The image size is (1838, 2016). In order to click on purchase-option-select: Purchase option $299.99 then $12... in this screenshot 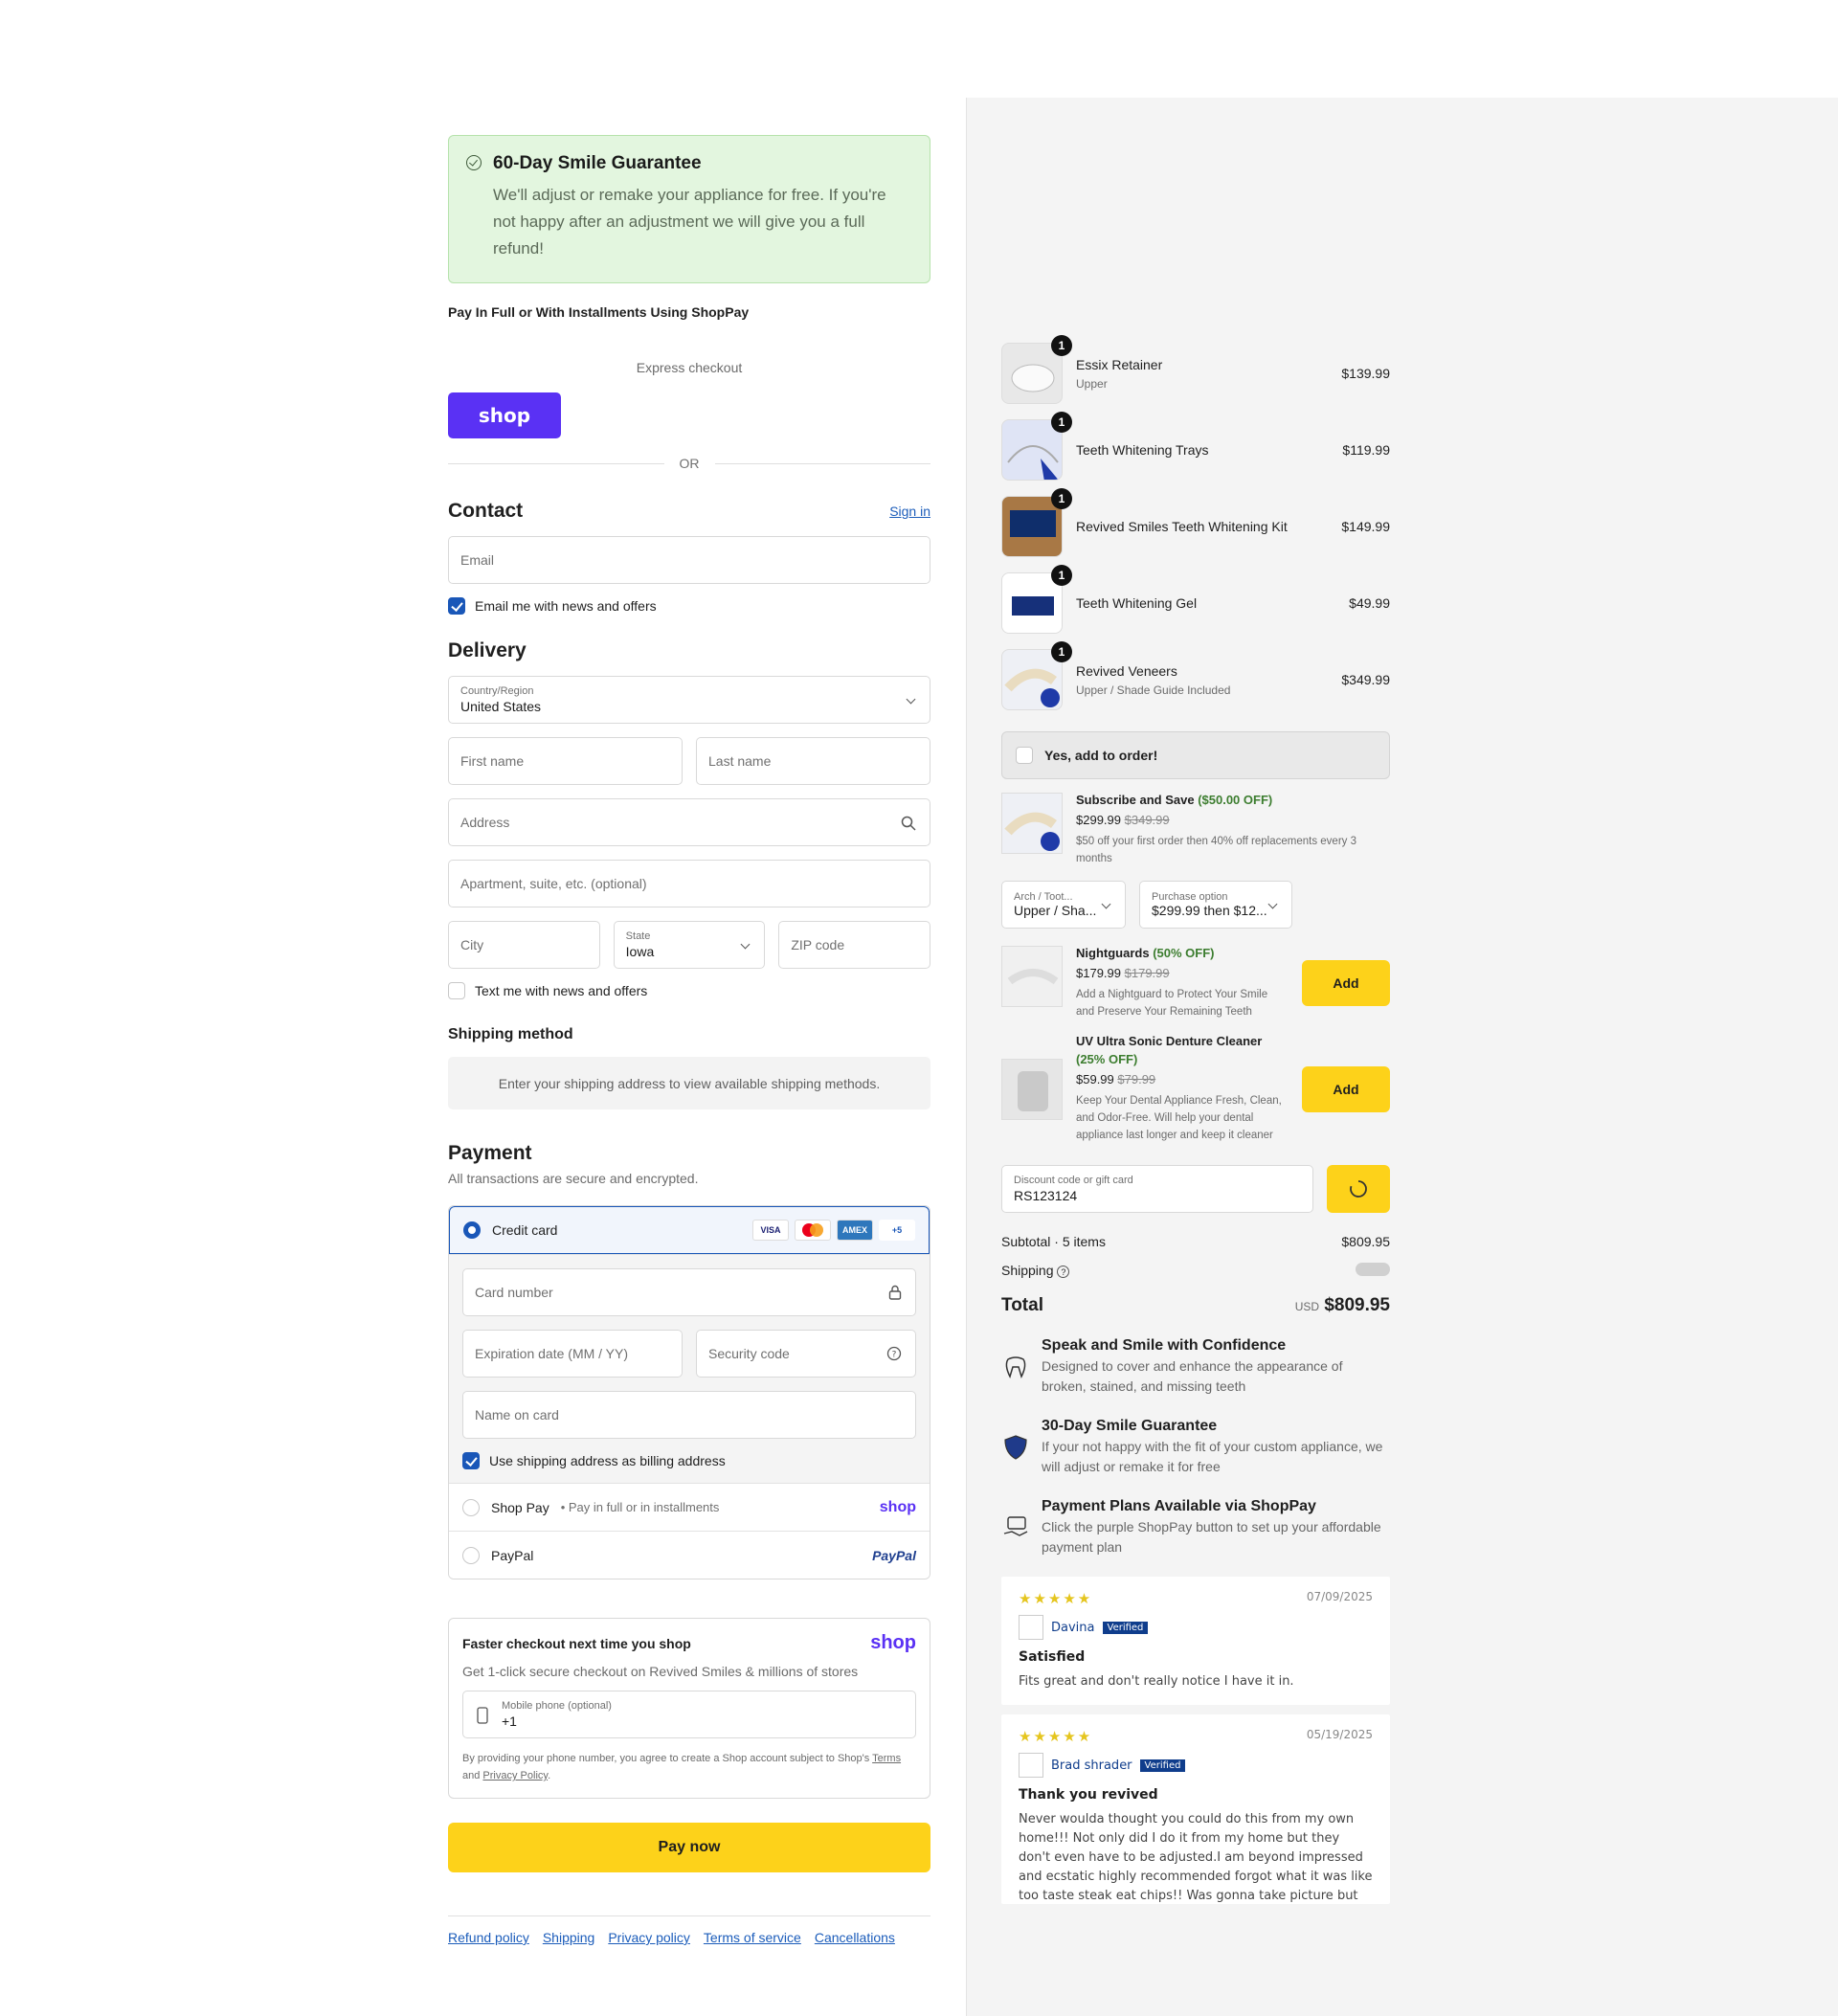, I will do `click(1216, 905)`.